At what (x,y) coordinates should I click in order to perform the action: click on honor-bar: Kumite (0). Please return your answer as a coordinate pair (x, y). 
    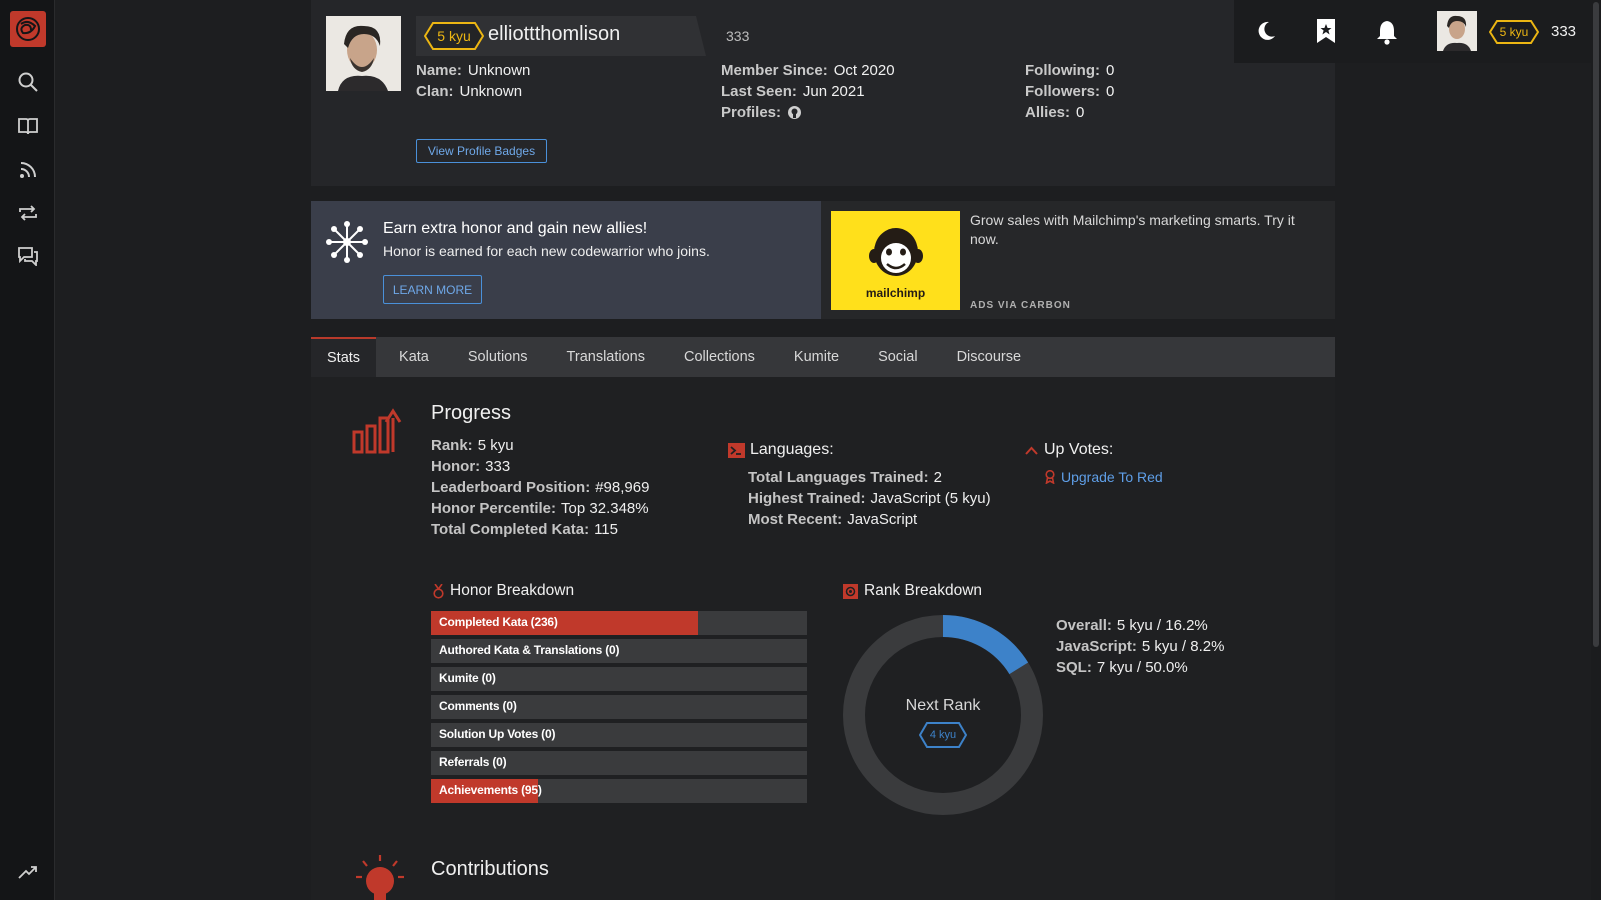
    Looking at the image, I should click on (619, 679).